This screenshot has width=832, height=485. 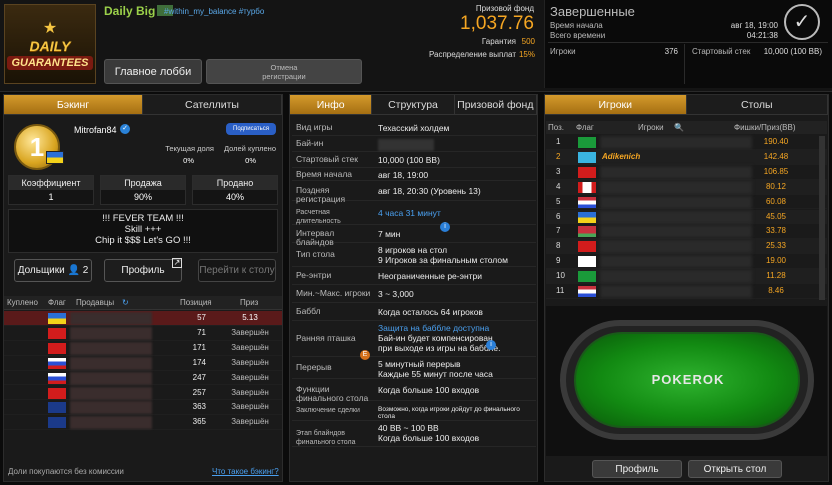 I want to click on seller-row: 174 Завершён, so click(x=143, y=363).